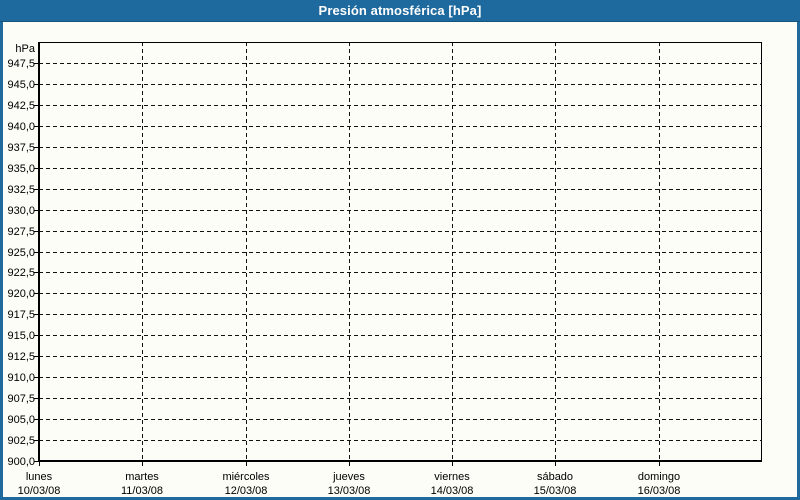 Image resolution: width=800 pixels, height=500 pixels. What do you see at coordinates (21, 253) in the screenshot?
I see `y-tick-label: 925,0` at bounding box center [21, 253].